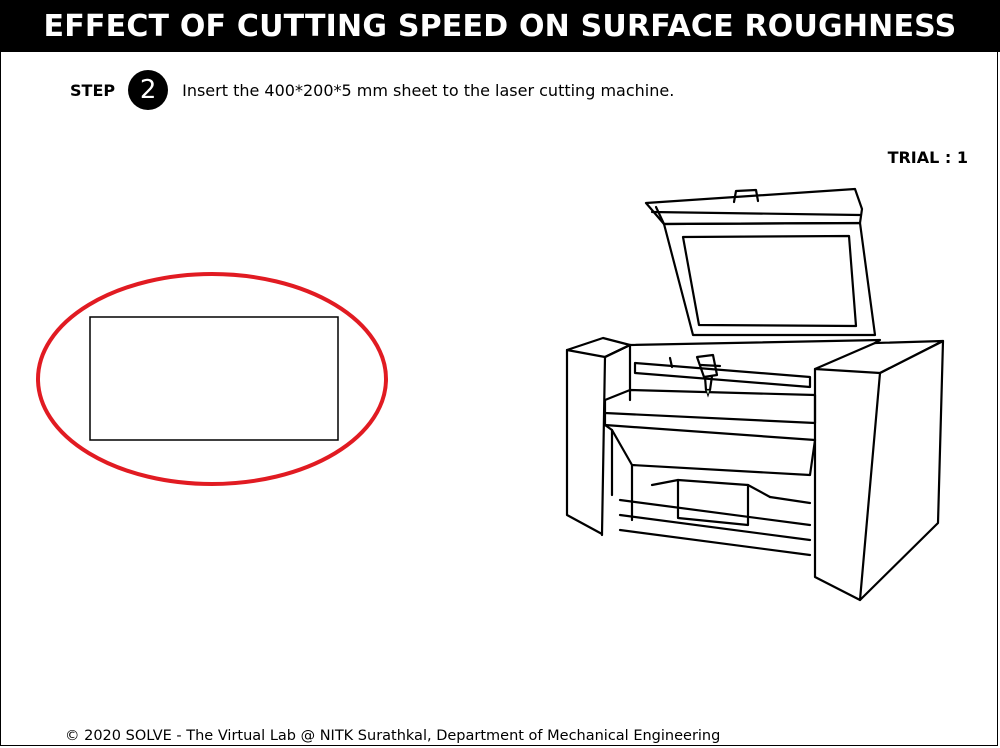 The height and width of the screenshot is (748, 1000). I want to click on sheet-area, so click(212, 379).